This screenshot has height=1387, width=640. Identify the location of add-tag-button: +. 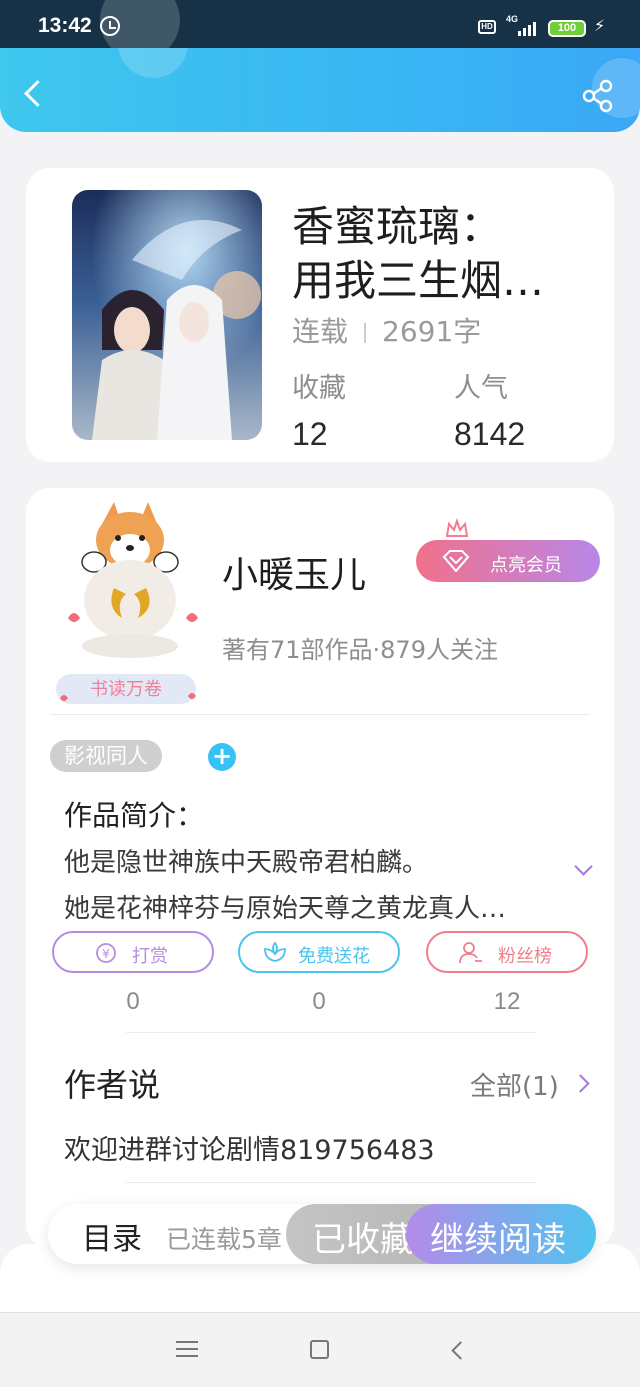
(222, 757).